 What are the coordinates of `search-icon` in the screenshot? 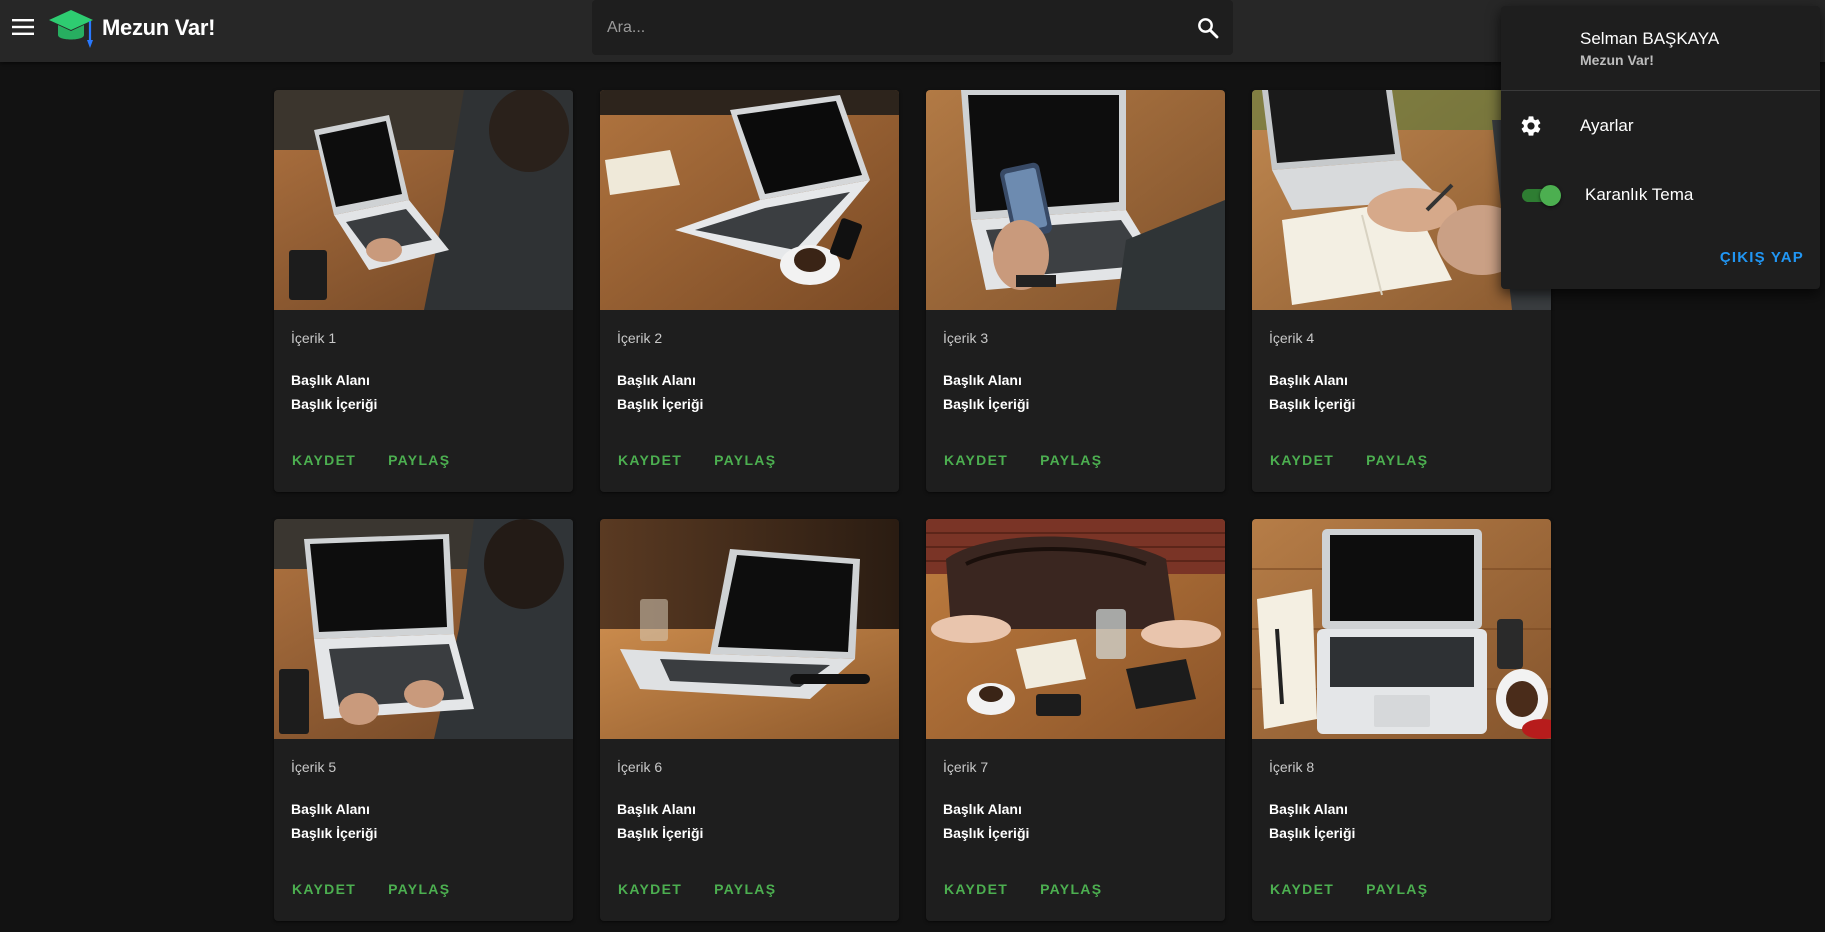 It's located at (1208, 28).